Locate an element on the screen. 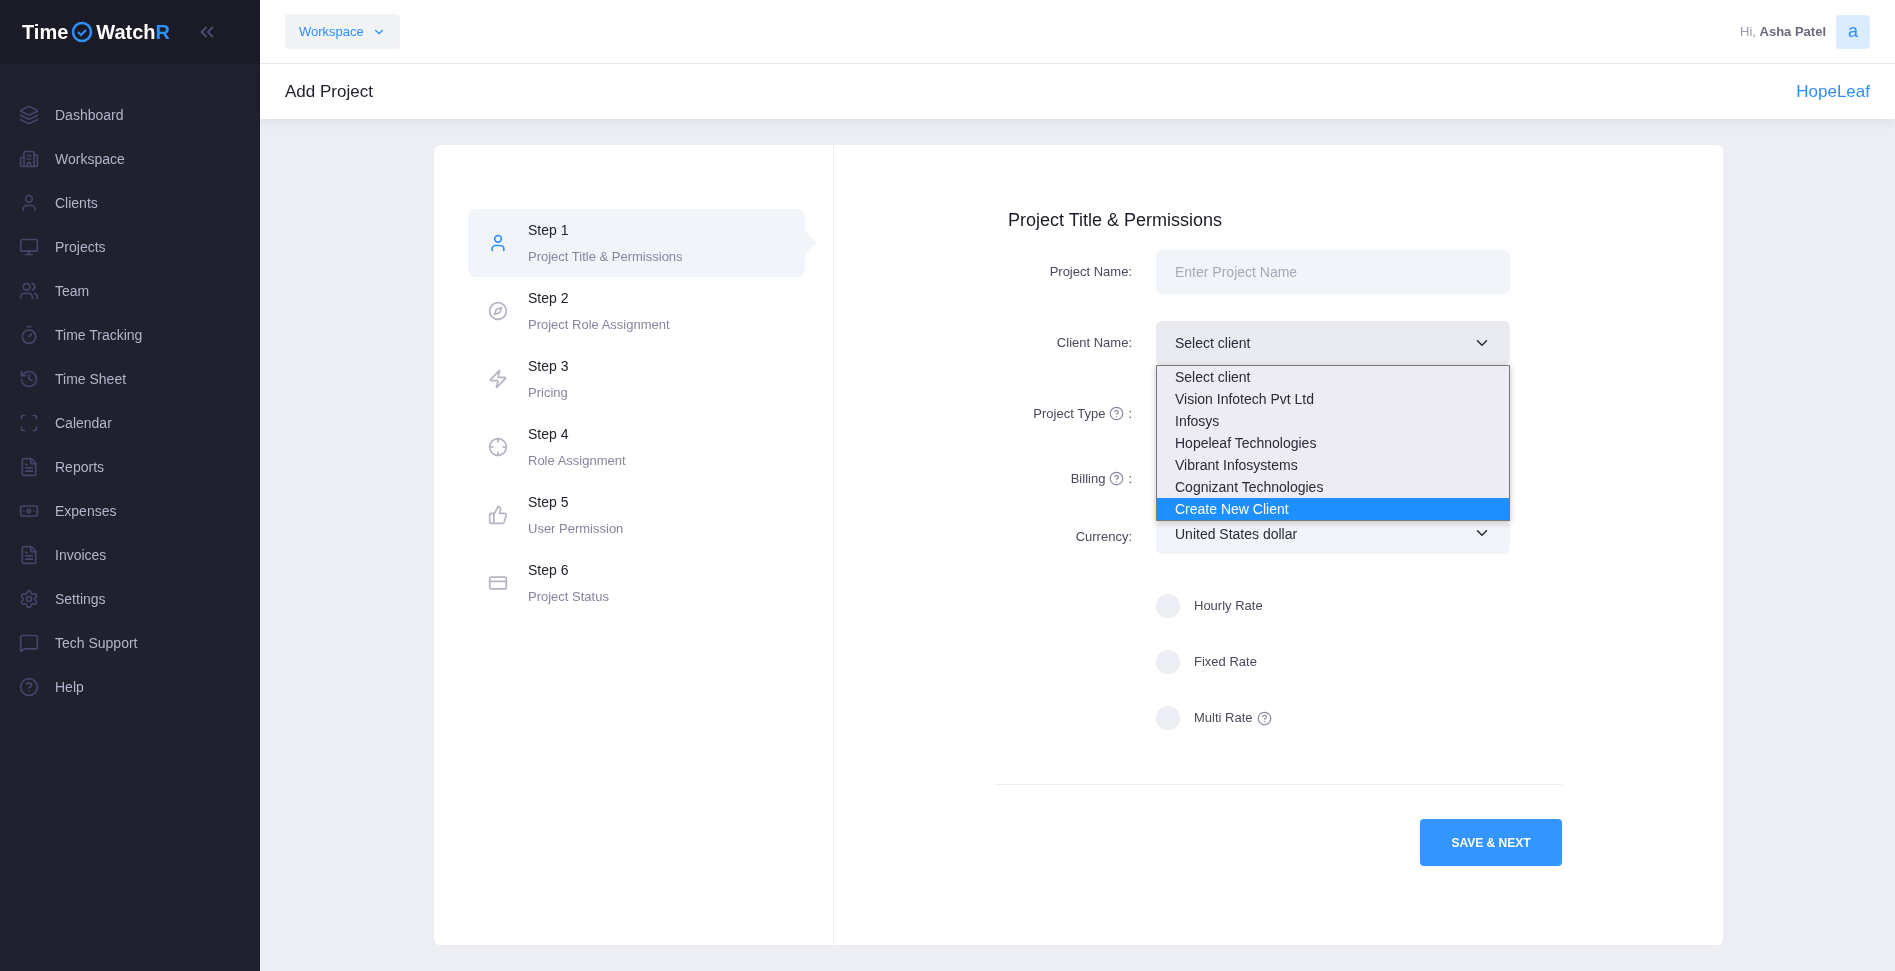  building-icon is located at coordinates (29, 159).